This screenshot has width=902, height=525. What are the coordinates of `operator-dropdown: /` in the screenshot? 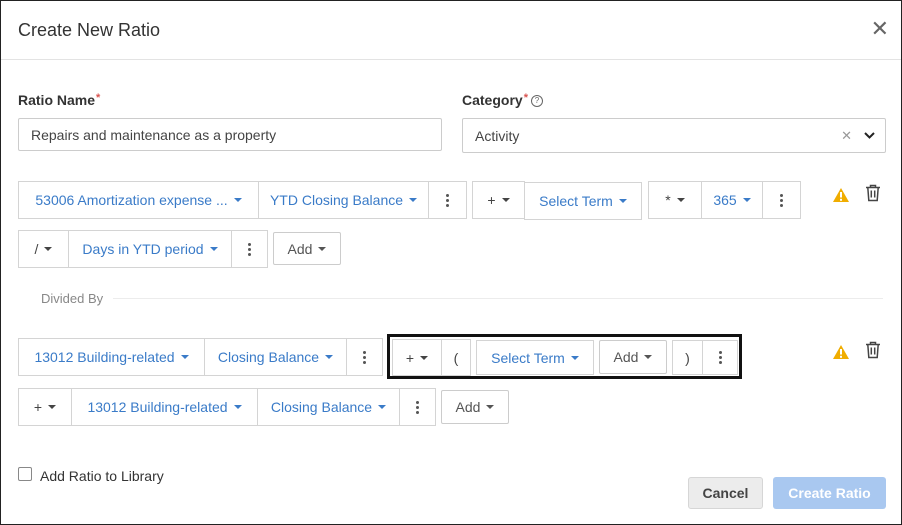 It's located at (43, 249).